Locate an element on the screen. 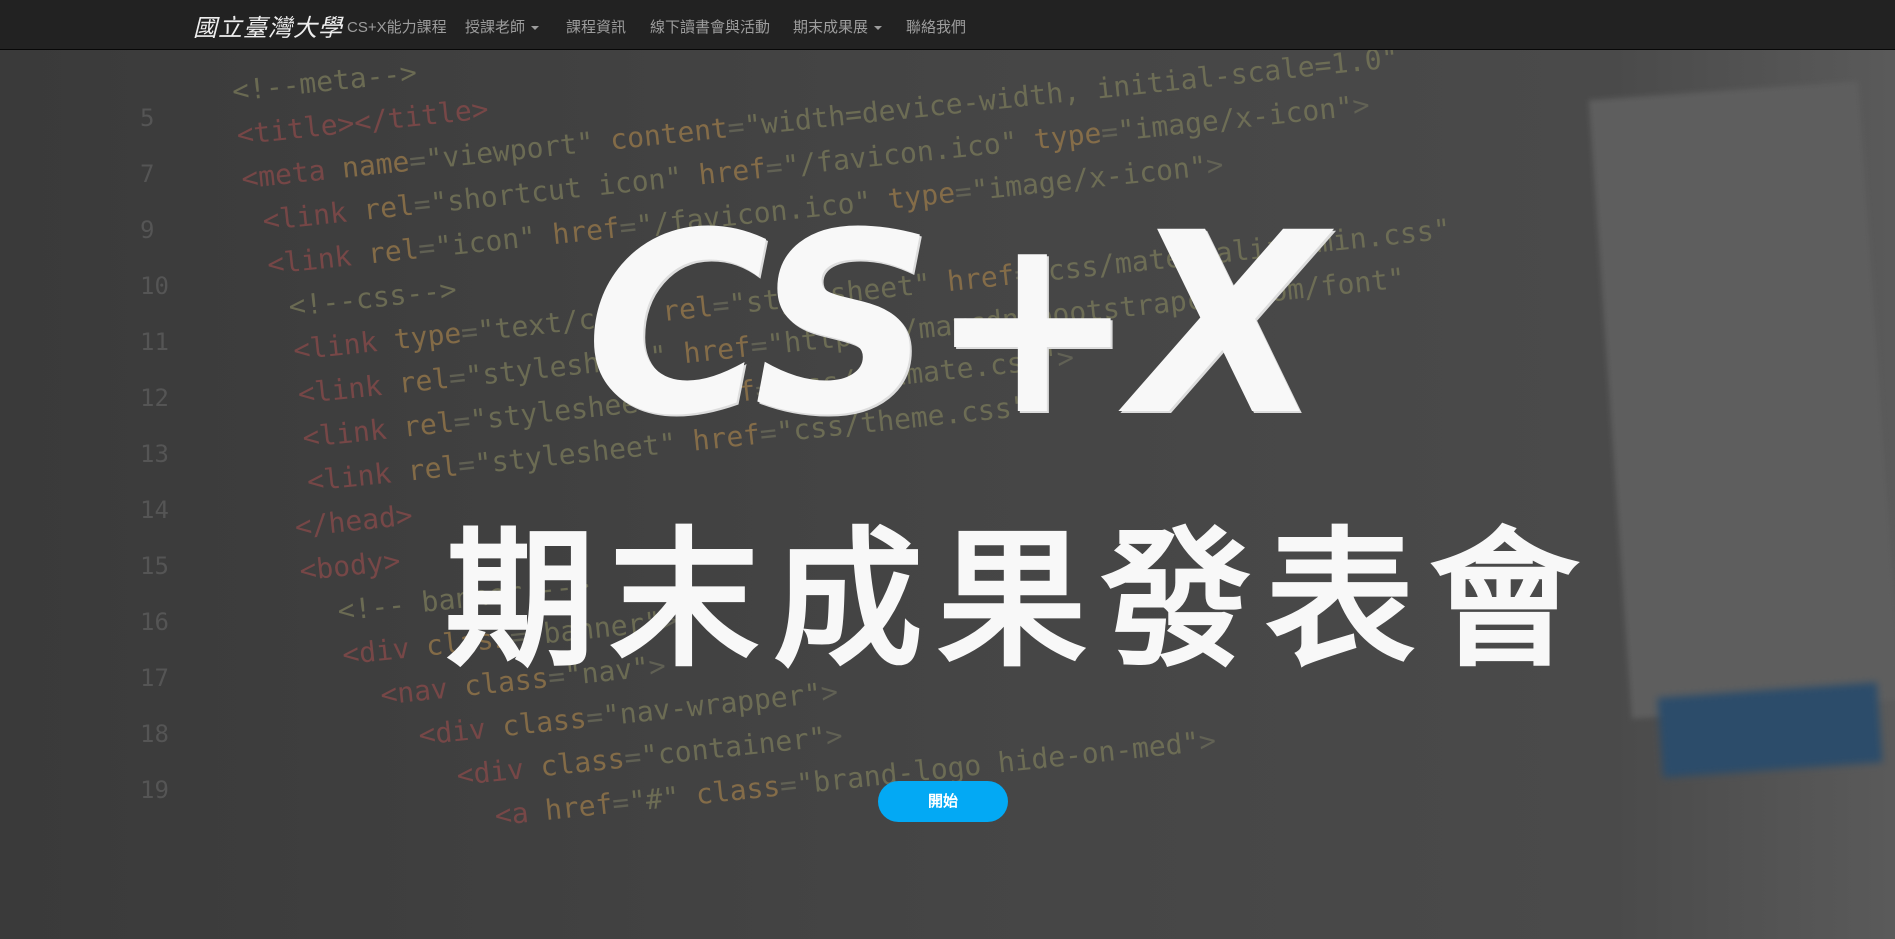 The width and height of the screenshot is (1895, 939). nav-item-courses: CS+X能力課程 is located at coordinates (397, 26).